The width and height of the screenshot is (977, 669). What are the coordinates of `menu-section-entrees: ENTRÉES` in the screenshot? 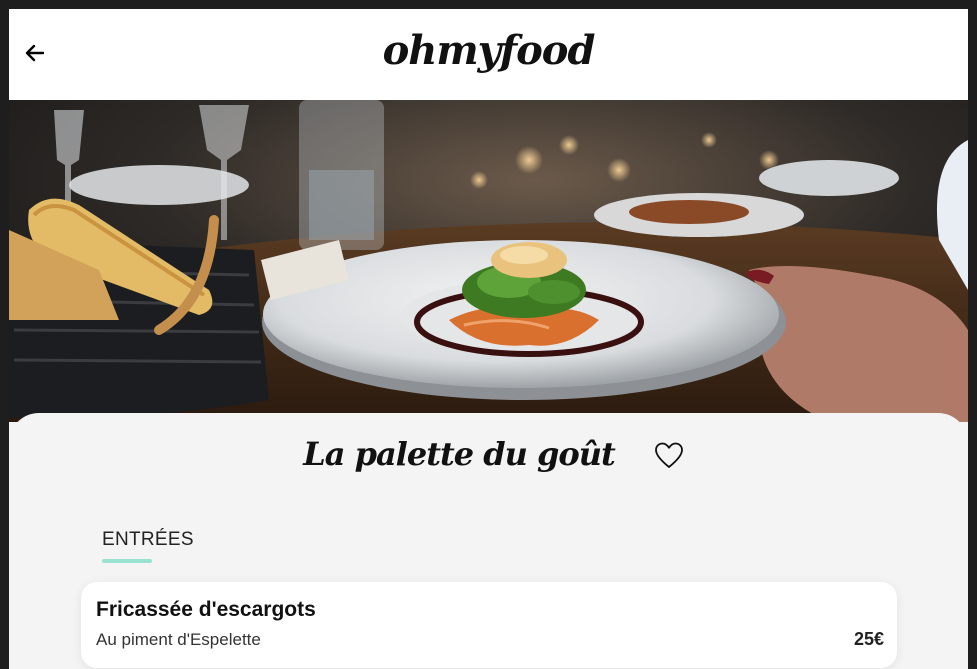 It's located at (148, 546).